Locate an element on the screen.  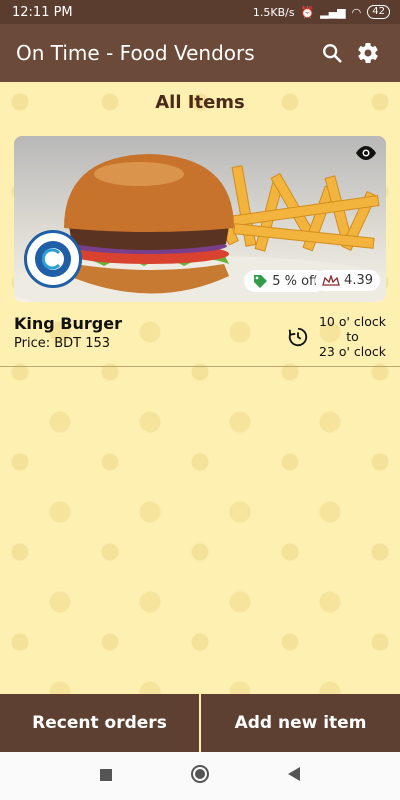
hours-text: 10 o' clock to 23 o' clock is located at coordinates (352, 336).